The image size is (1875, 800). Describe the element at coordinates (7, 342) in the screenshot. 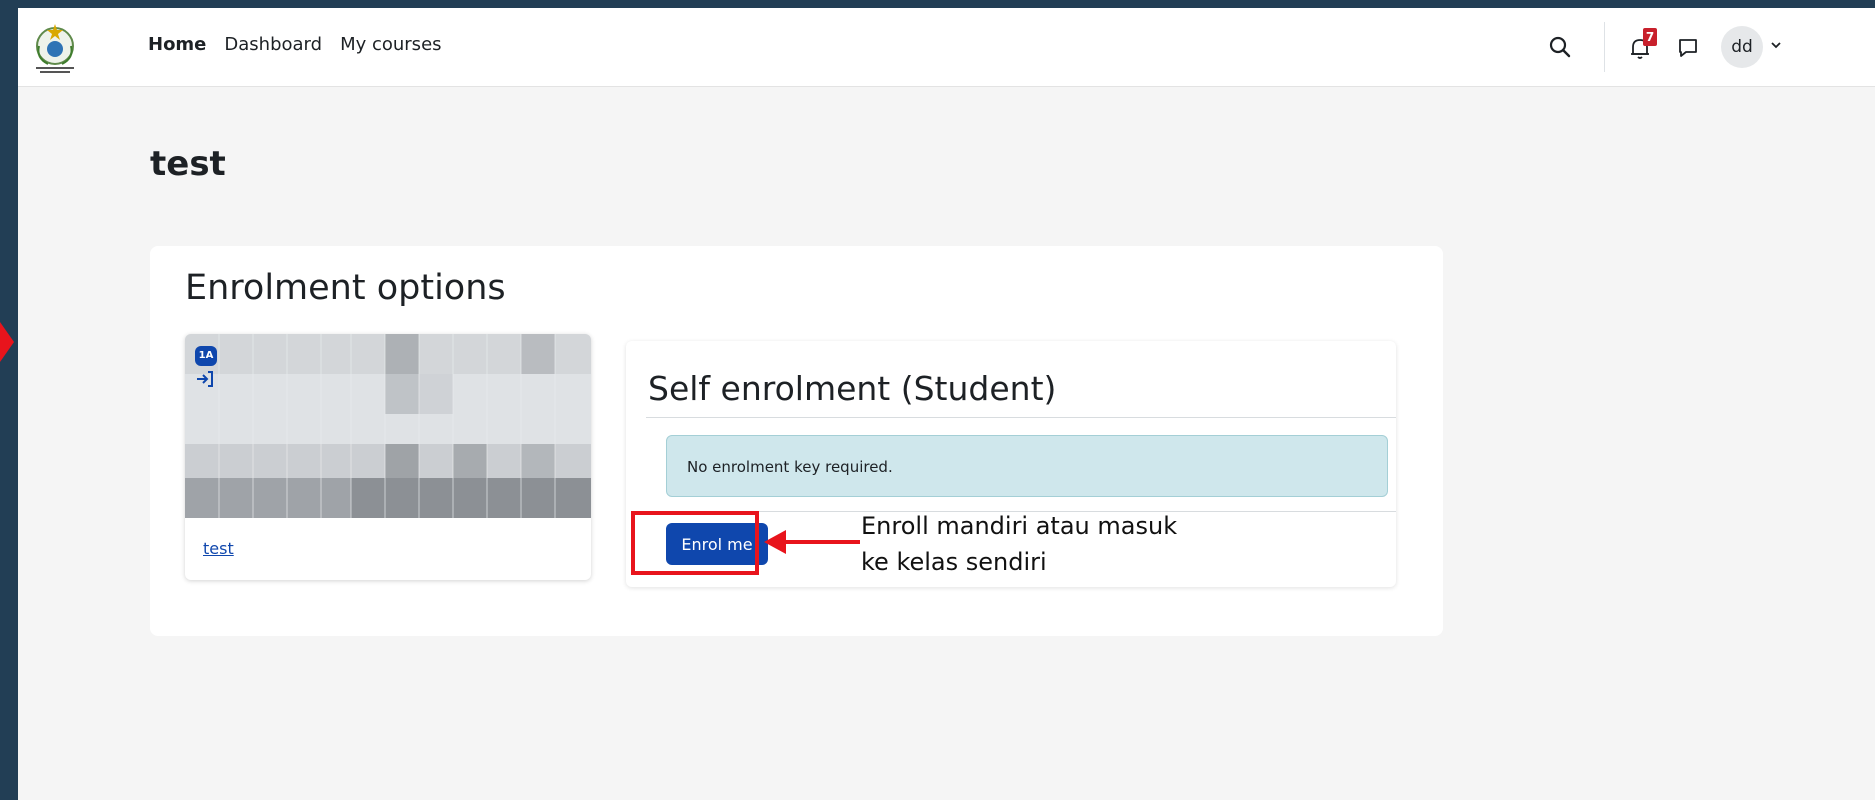

I see `left-red-marker` at that location.